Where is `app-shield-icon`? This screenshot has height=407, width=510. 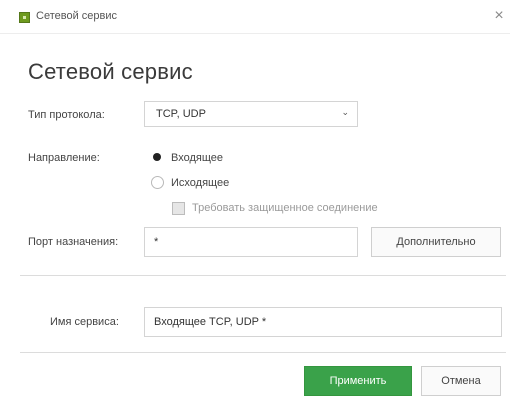 app-shield-icon is located at coordinates (24, 17).